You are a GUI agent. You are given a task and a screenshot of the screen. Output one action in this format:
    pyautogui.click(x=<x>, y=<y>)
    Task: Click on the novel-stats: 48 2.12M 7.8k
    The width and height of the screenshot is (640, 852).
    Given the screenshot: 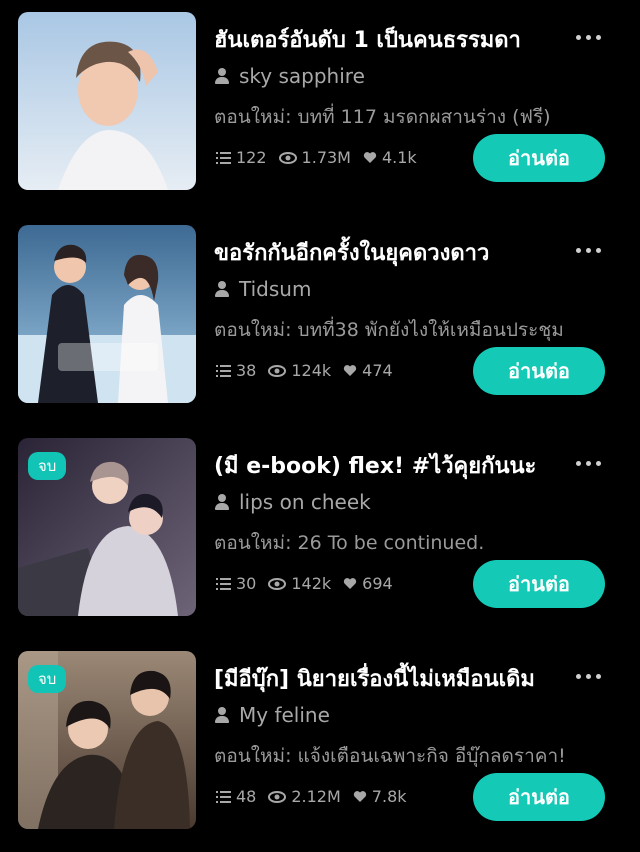 What is the action you would take?
    pyautogui.click(x=317, y=796)
    